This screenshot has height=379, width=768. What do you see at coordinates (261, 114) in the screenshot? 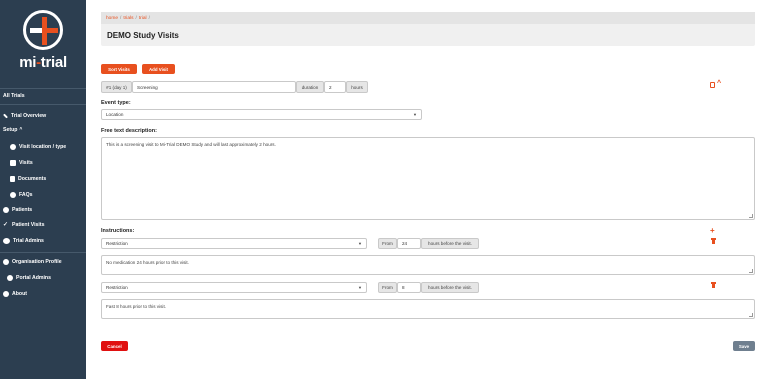
I see `event-type-select: Location ▼` at bounding box center [261, 114].